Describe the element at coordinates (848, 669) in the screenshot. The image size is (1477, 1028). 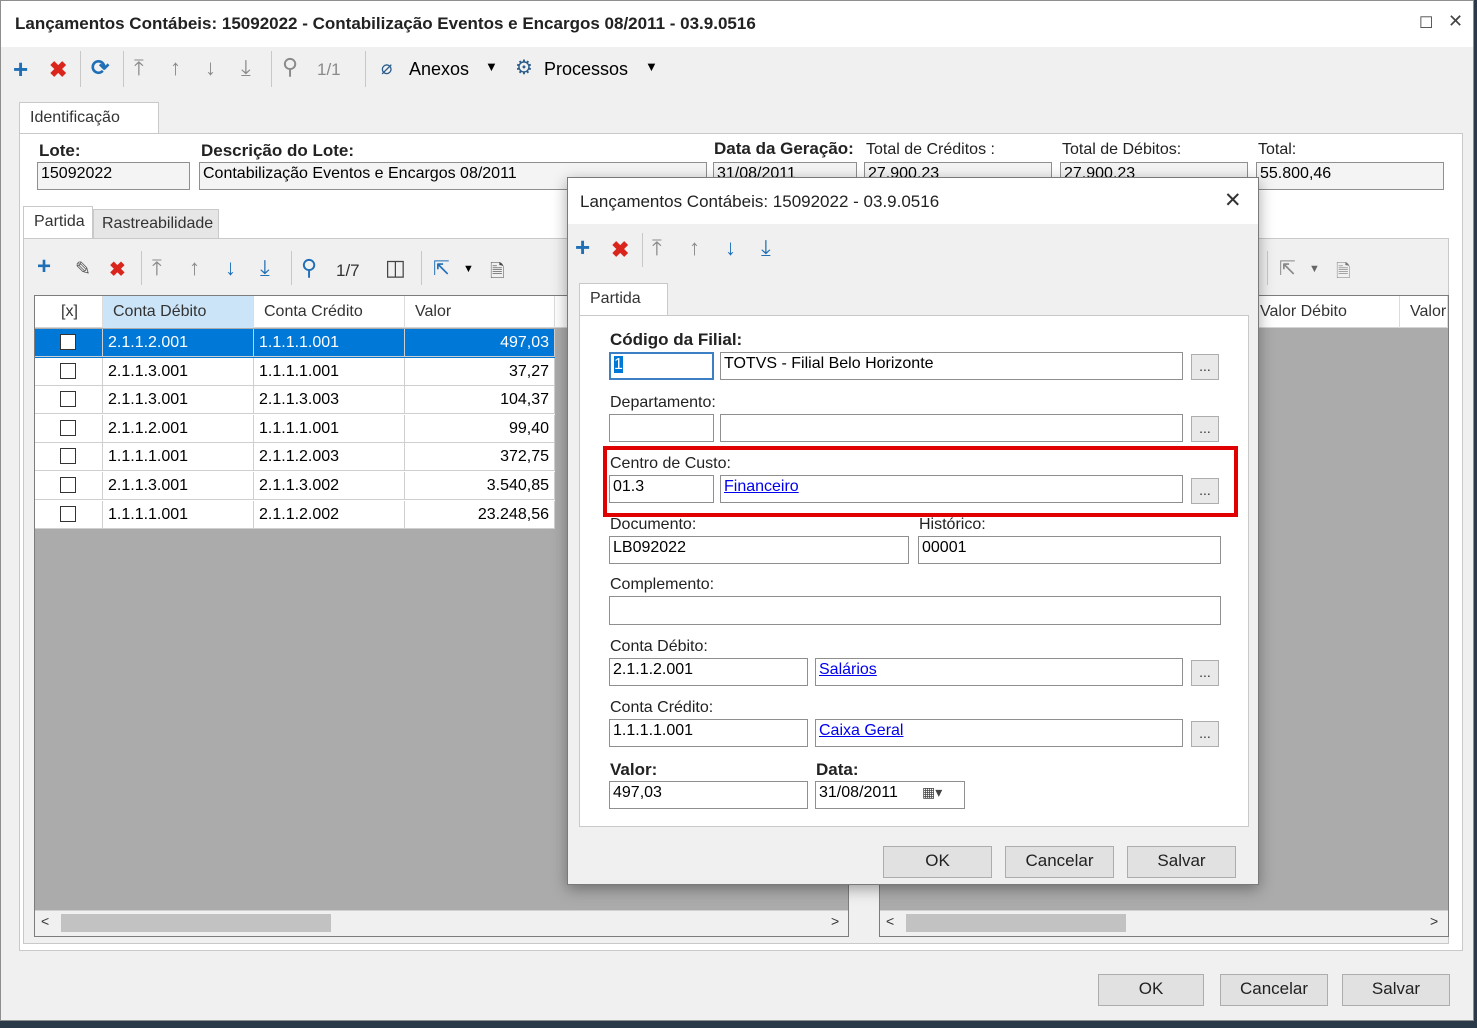
I see `conta-debito-link: Salários` at that location.